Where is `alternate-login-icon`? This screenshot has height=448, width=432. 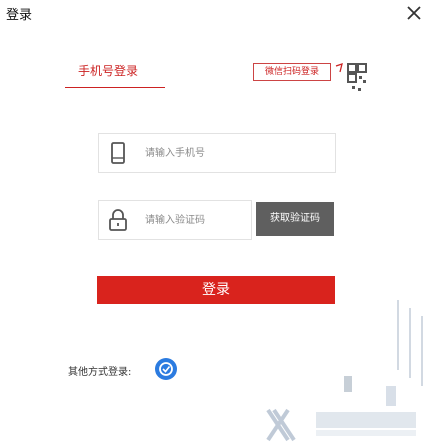 alternate-login-icon is located at coordinates (166, 369).